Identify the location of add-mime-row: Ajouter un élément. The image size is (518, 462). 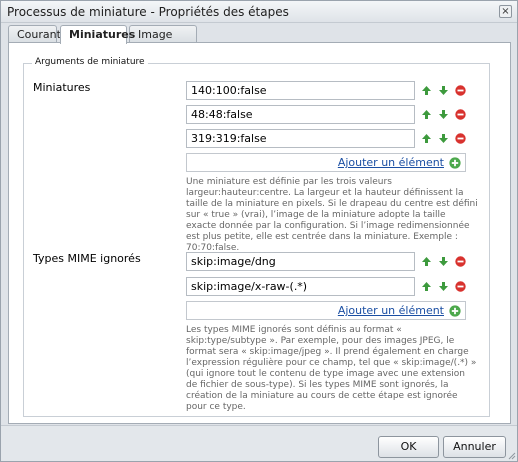
(326, 310).